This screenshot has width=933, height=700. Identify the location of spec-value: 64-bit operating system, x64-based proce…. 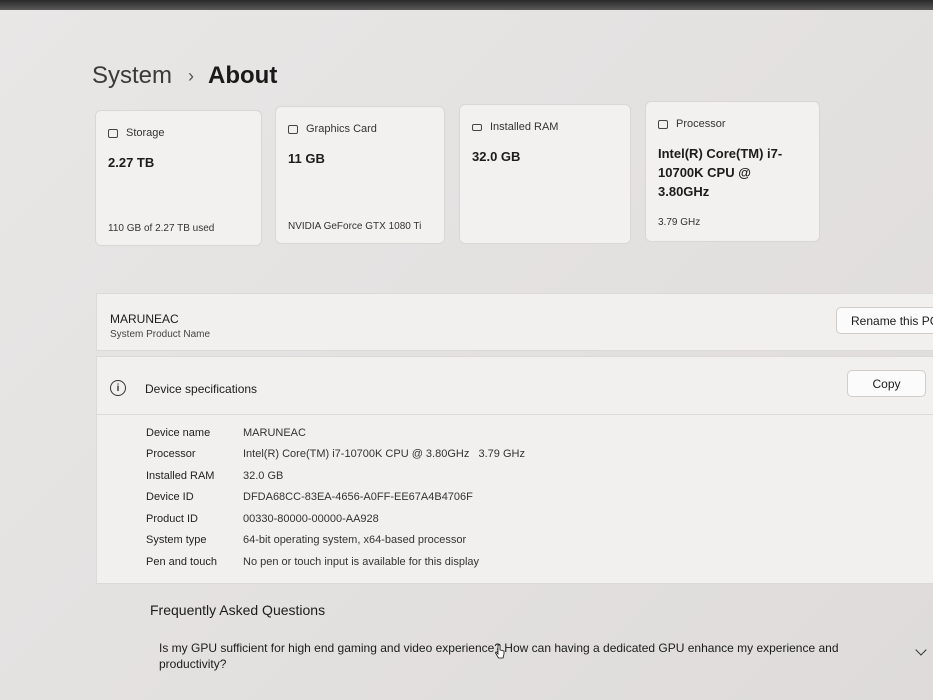
(355, 540).